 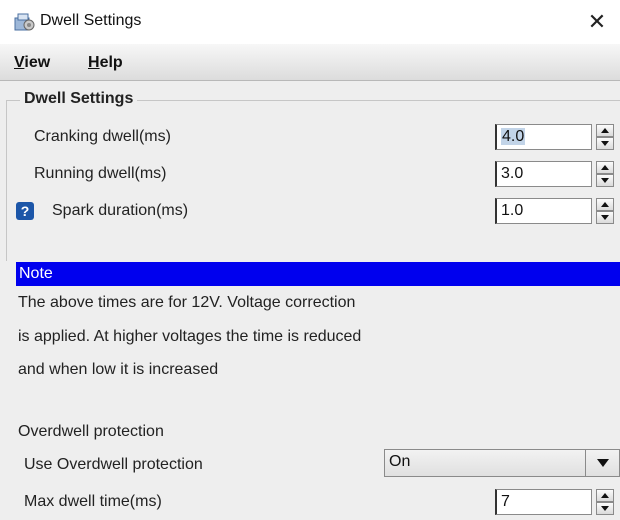 What do you see at coordinates (32, 63) in the screenshot?
I see `menu-view: View` at bounding box center [32, 63].